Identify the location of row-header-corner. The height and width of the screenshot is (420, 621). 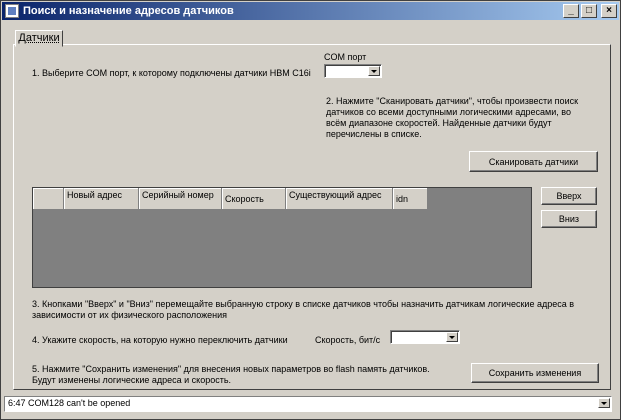
(48, 199).